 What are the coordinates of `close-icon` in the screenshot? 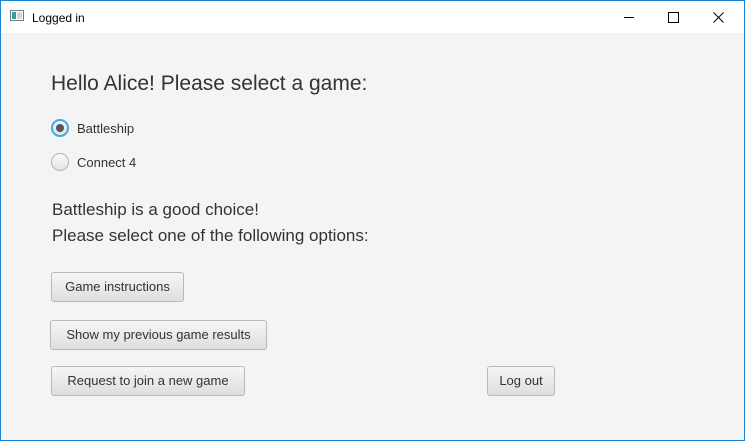 It's located at (718, 17).